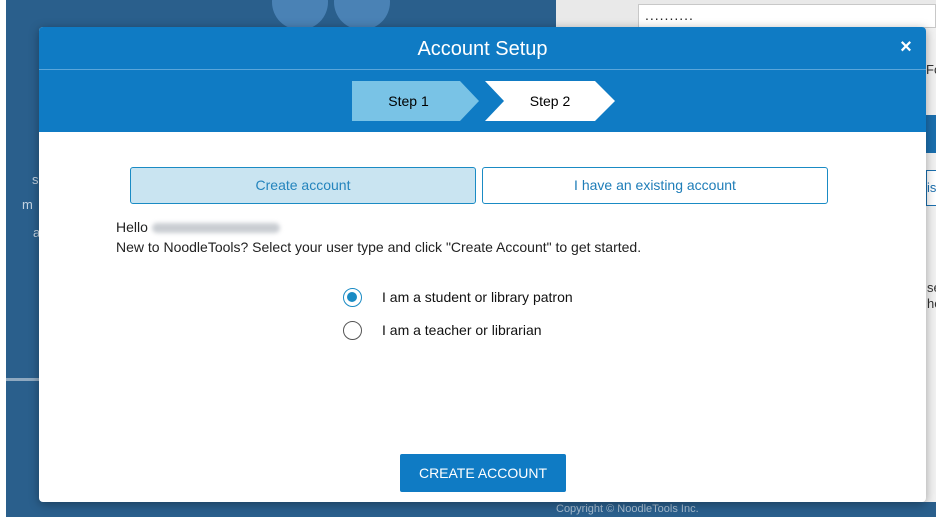 The height and width of the screenshot is (517, 936). What do you see at coordinates (906, 47) in the screenshot?
I see `close-icon: ×` at bounding box center [906, 47].